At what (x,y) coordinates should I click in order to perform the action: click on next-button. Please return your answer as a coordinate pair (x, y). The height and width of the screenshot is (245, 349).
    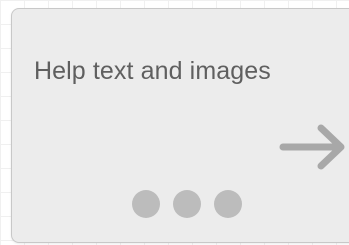
    Looking at the image, I should click on (314, 147).